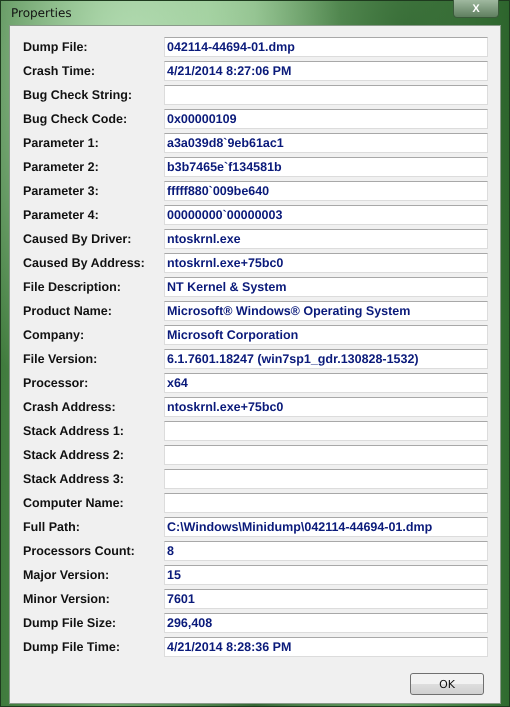 Image resolution: width=510 pixels, height=707 pixels. Describe the element at coordinates (66, 575) in the screenshot. I see `field-label: Major Version:` at that location.